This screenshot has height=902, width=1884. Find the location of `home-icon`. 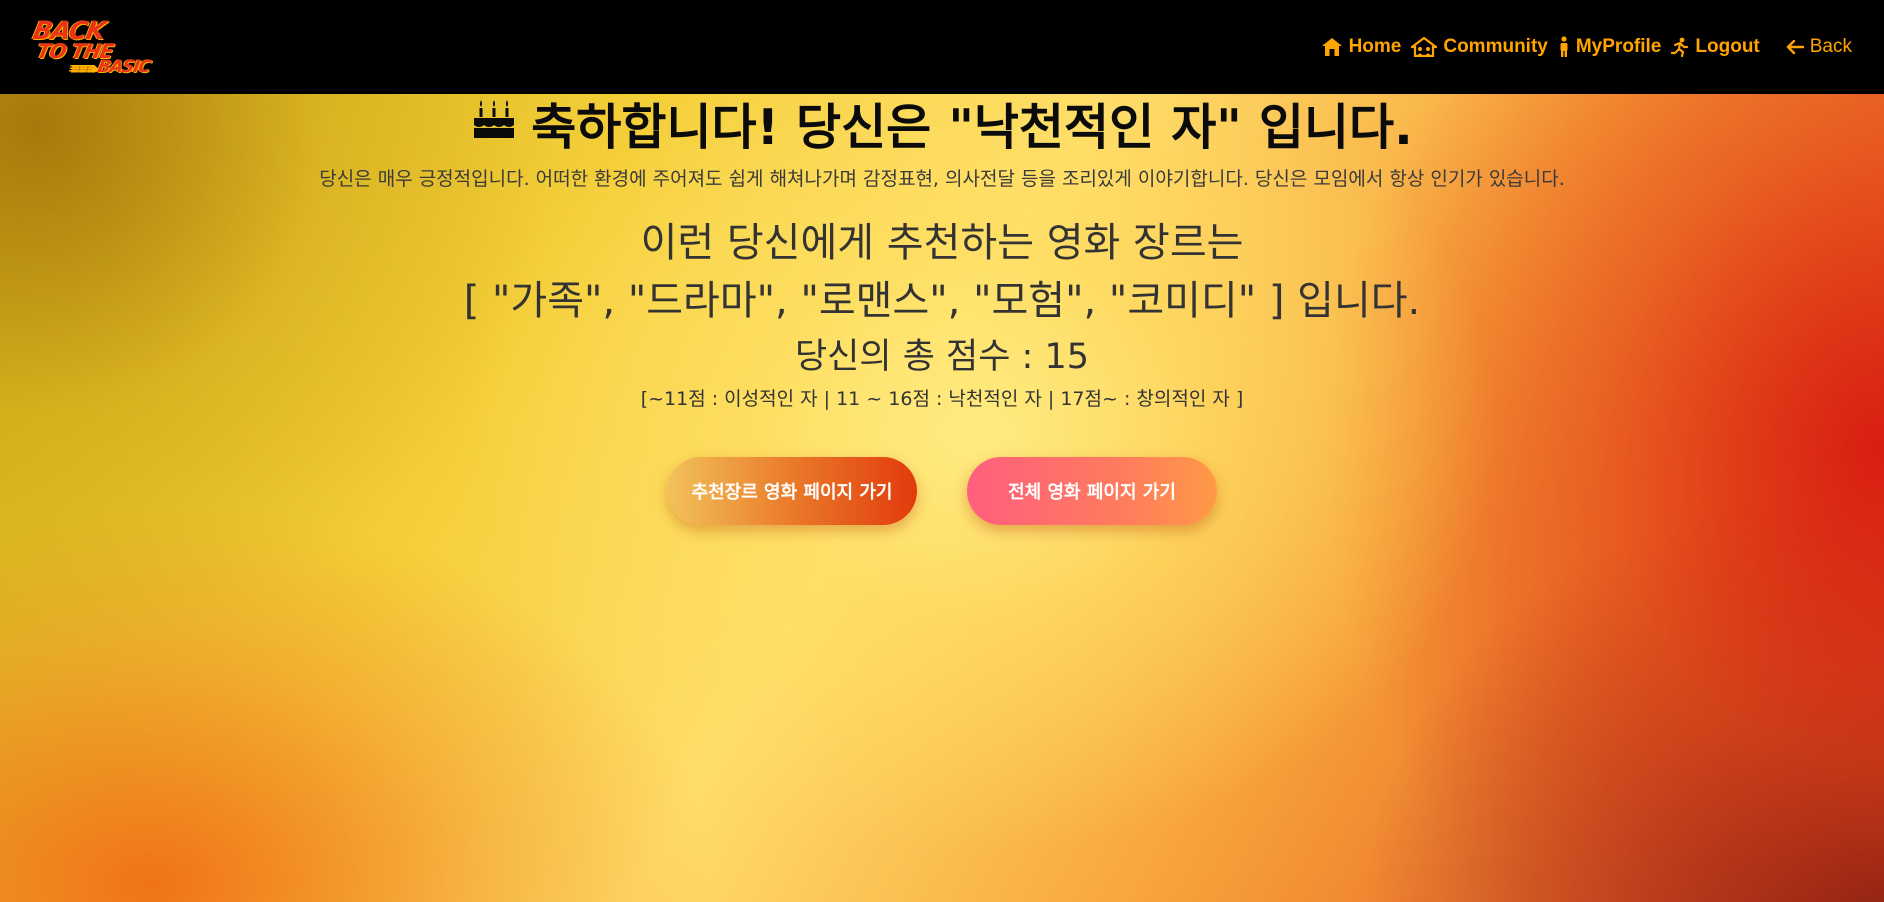

home-icon is located at coordinates (1332, 47).